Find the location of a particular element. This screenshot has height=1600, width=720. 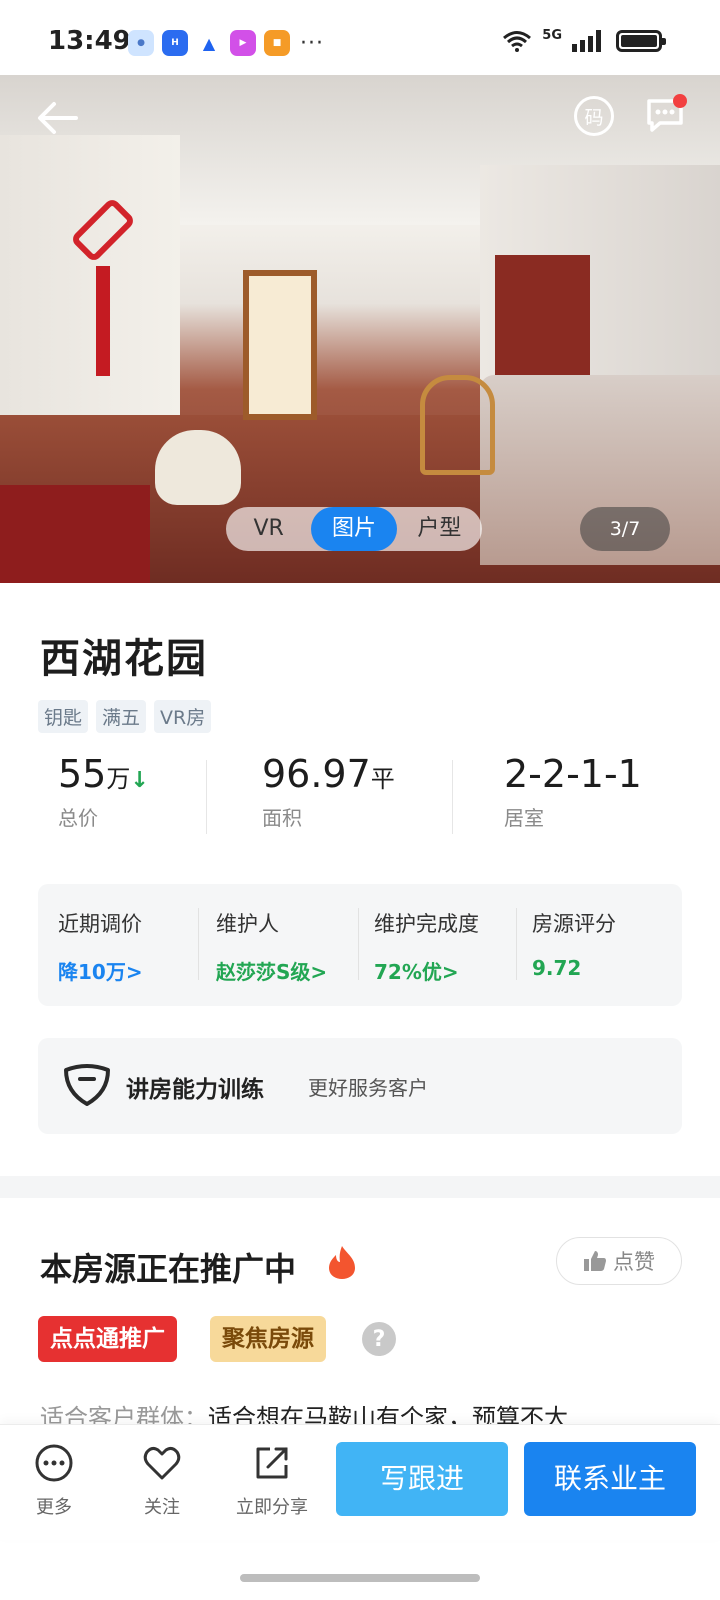

recent-price-label: 近期调价 is located at coordinates (100, 924).